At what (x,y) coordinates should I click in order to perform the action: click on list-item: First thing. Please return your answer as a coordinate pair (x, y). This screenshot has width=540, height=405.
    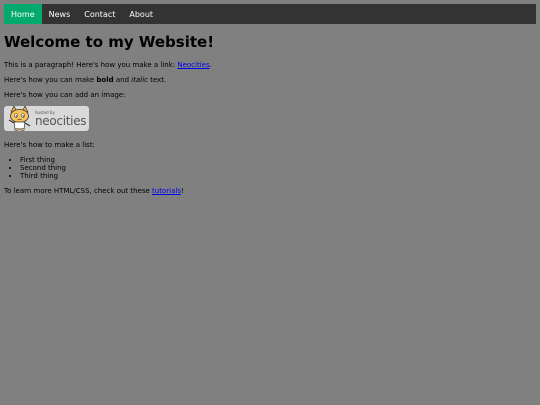
    Looking at the image, I should click on (277, 160).